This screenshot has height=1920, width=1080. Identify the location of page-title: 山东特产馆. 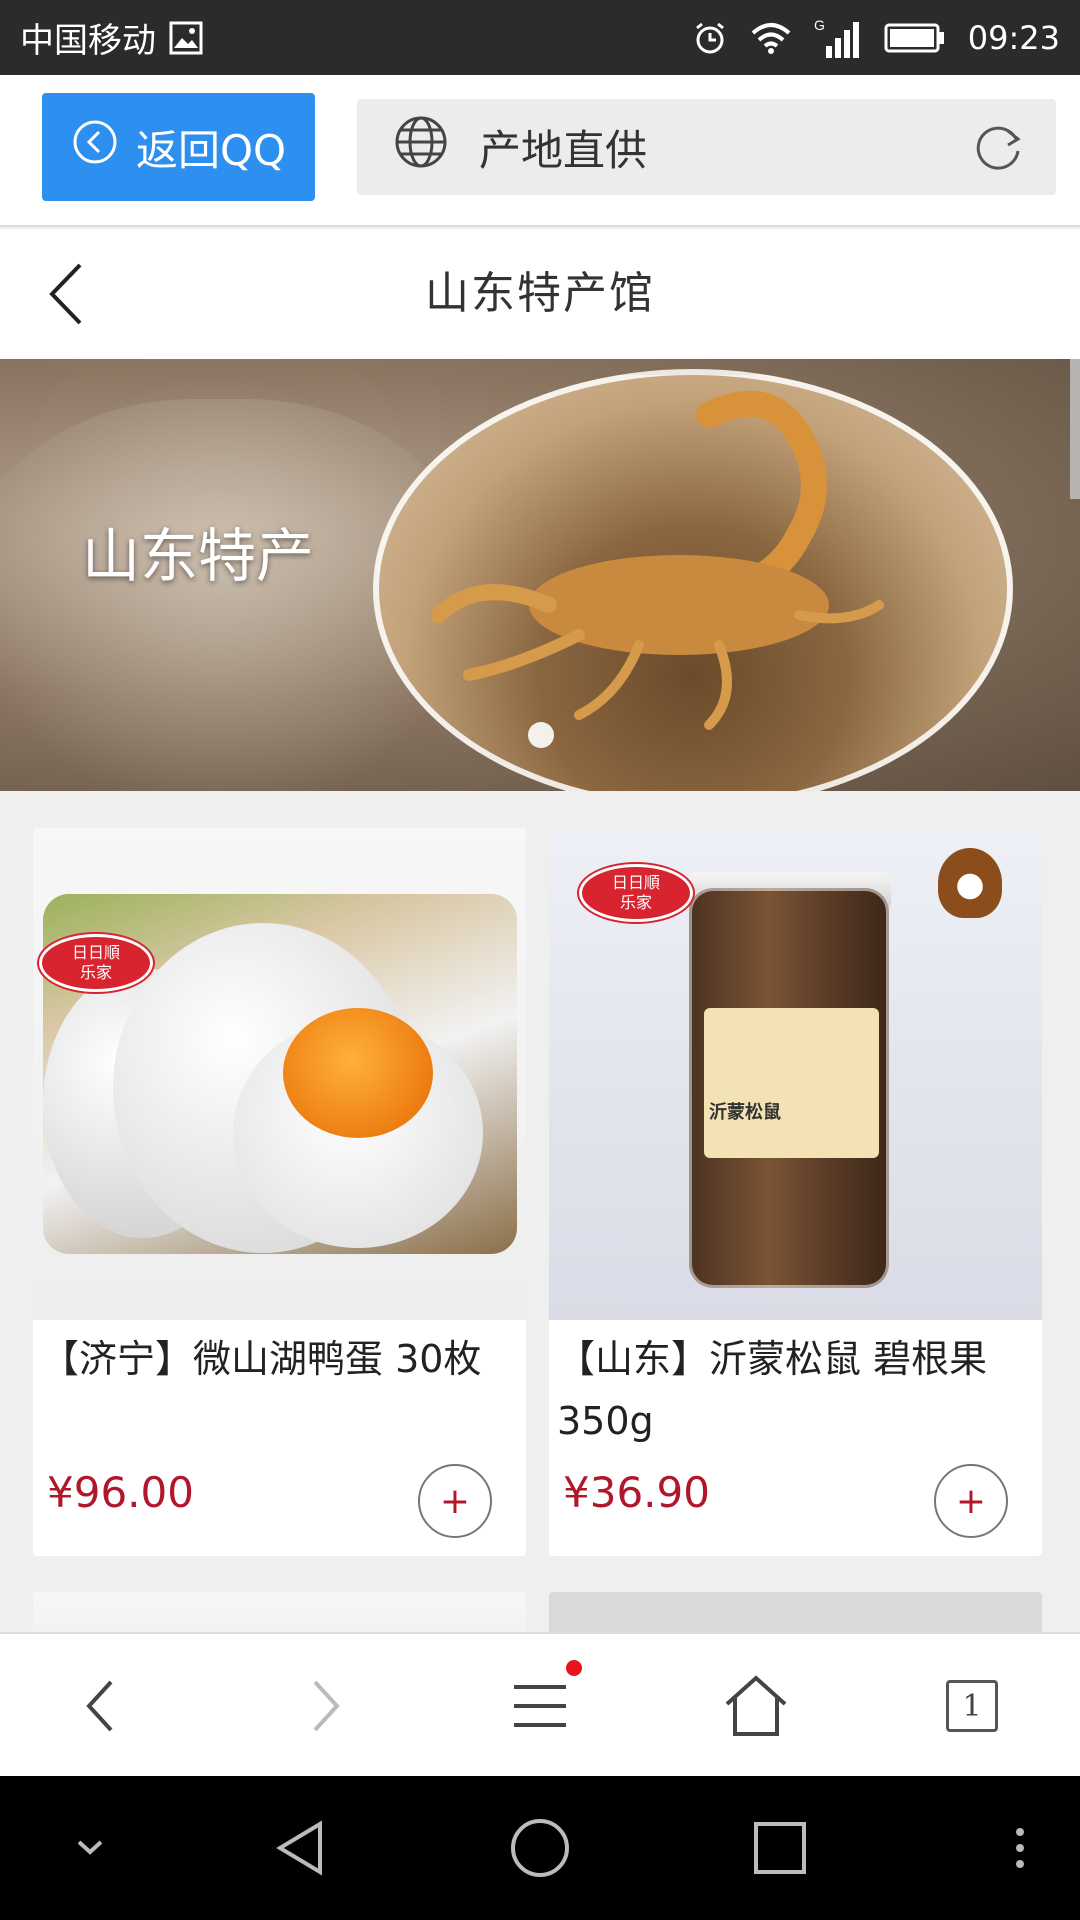
(540, 293).